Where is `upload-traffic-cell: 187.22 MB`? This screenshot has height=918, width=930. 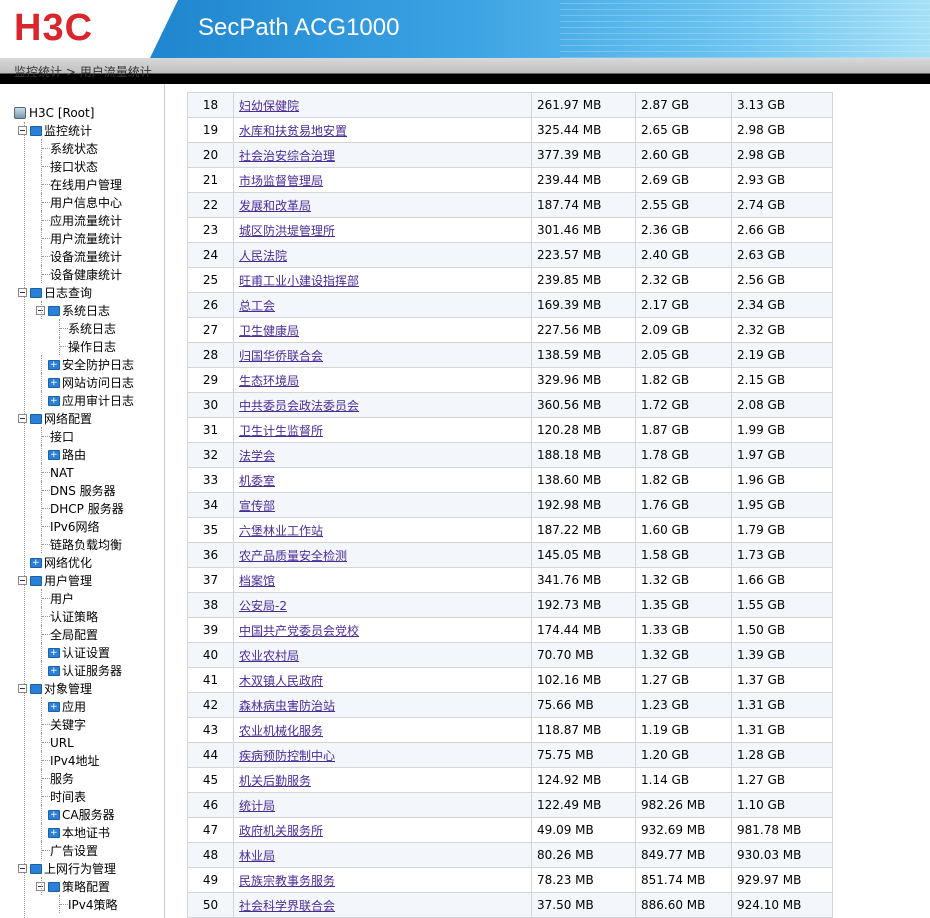 upload-traffic-cell: 187.22 MB is located at coordinates (583, 530).